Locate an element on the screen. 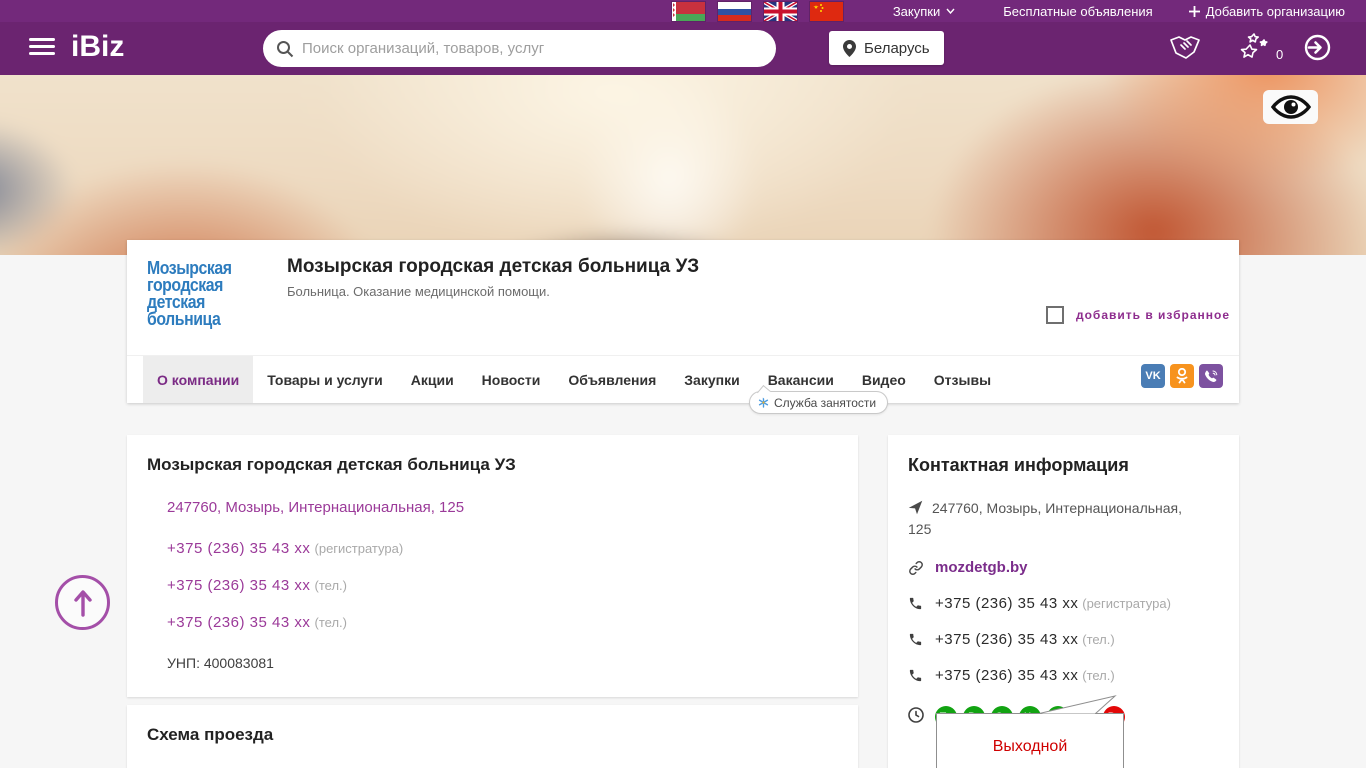 The height and width of the screenshot is (768, 1366). social-links: VK is located at coordinates (1182, 376).